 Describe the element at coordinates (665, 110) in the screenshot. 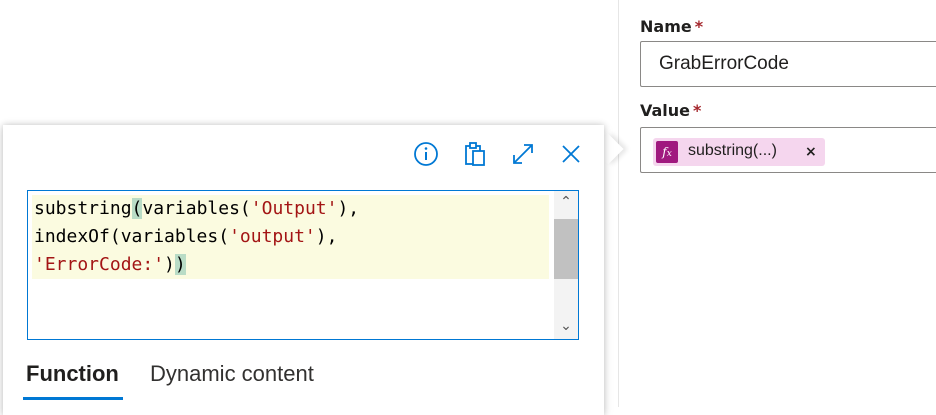

I see `value-label-text: Value` at that location.